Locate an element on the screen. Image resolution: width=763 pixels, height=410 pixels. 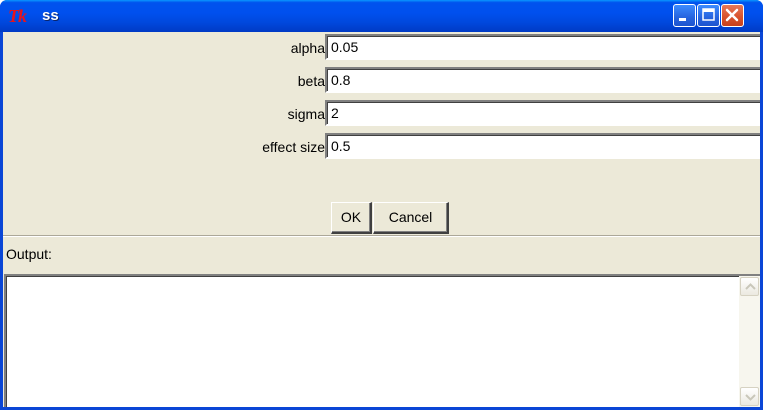
maximize-button is located at coordinates (708, 15).